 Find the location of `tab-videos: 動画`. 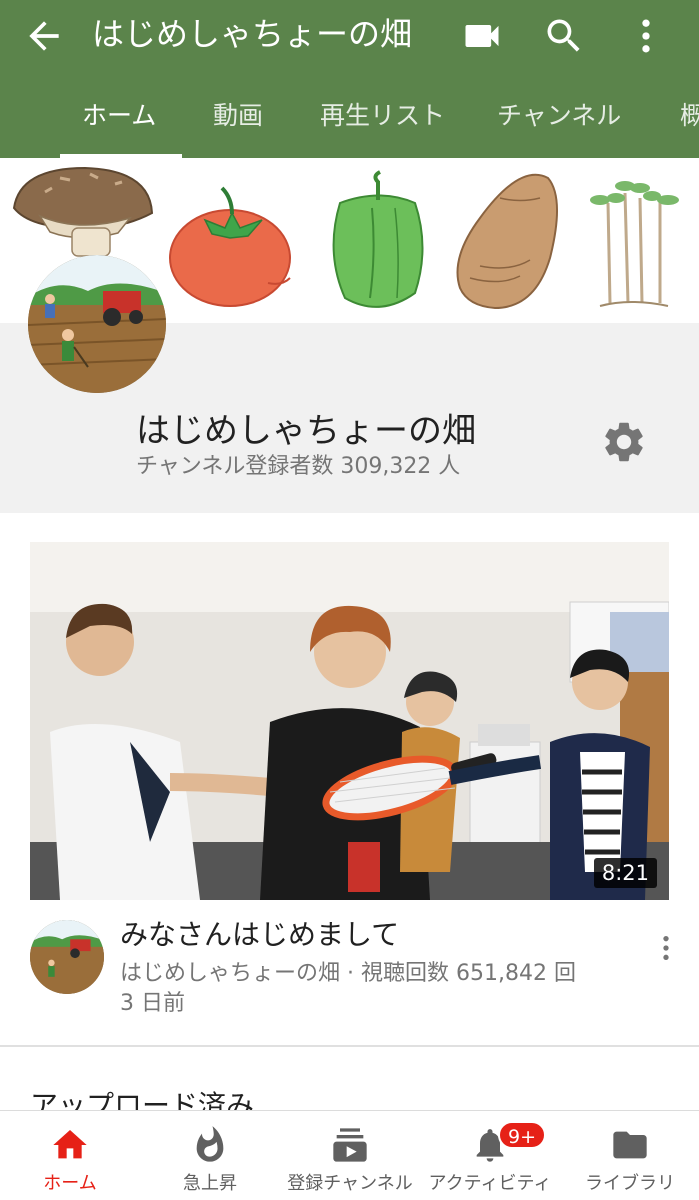

tab-videos: 動画 is located at coordinates (238, 123).